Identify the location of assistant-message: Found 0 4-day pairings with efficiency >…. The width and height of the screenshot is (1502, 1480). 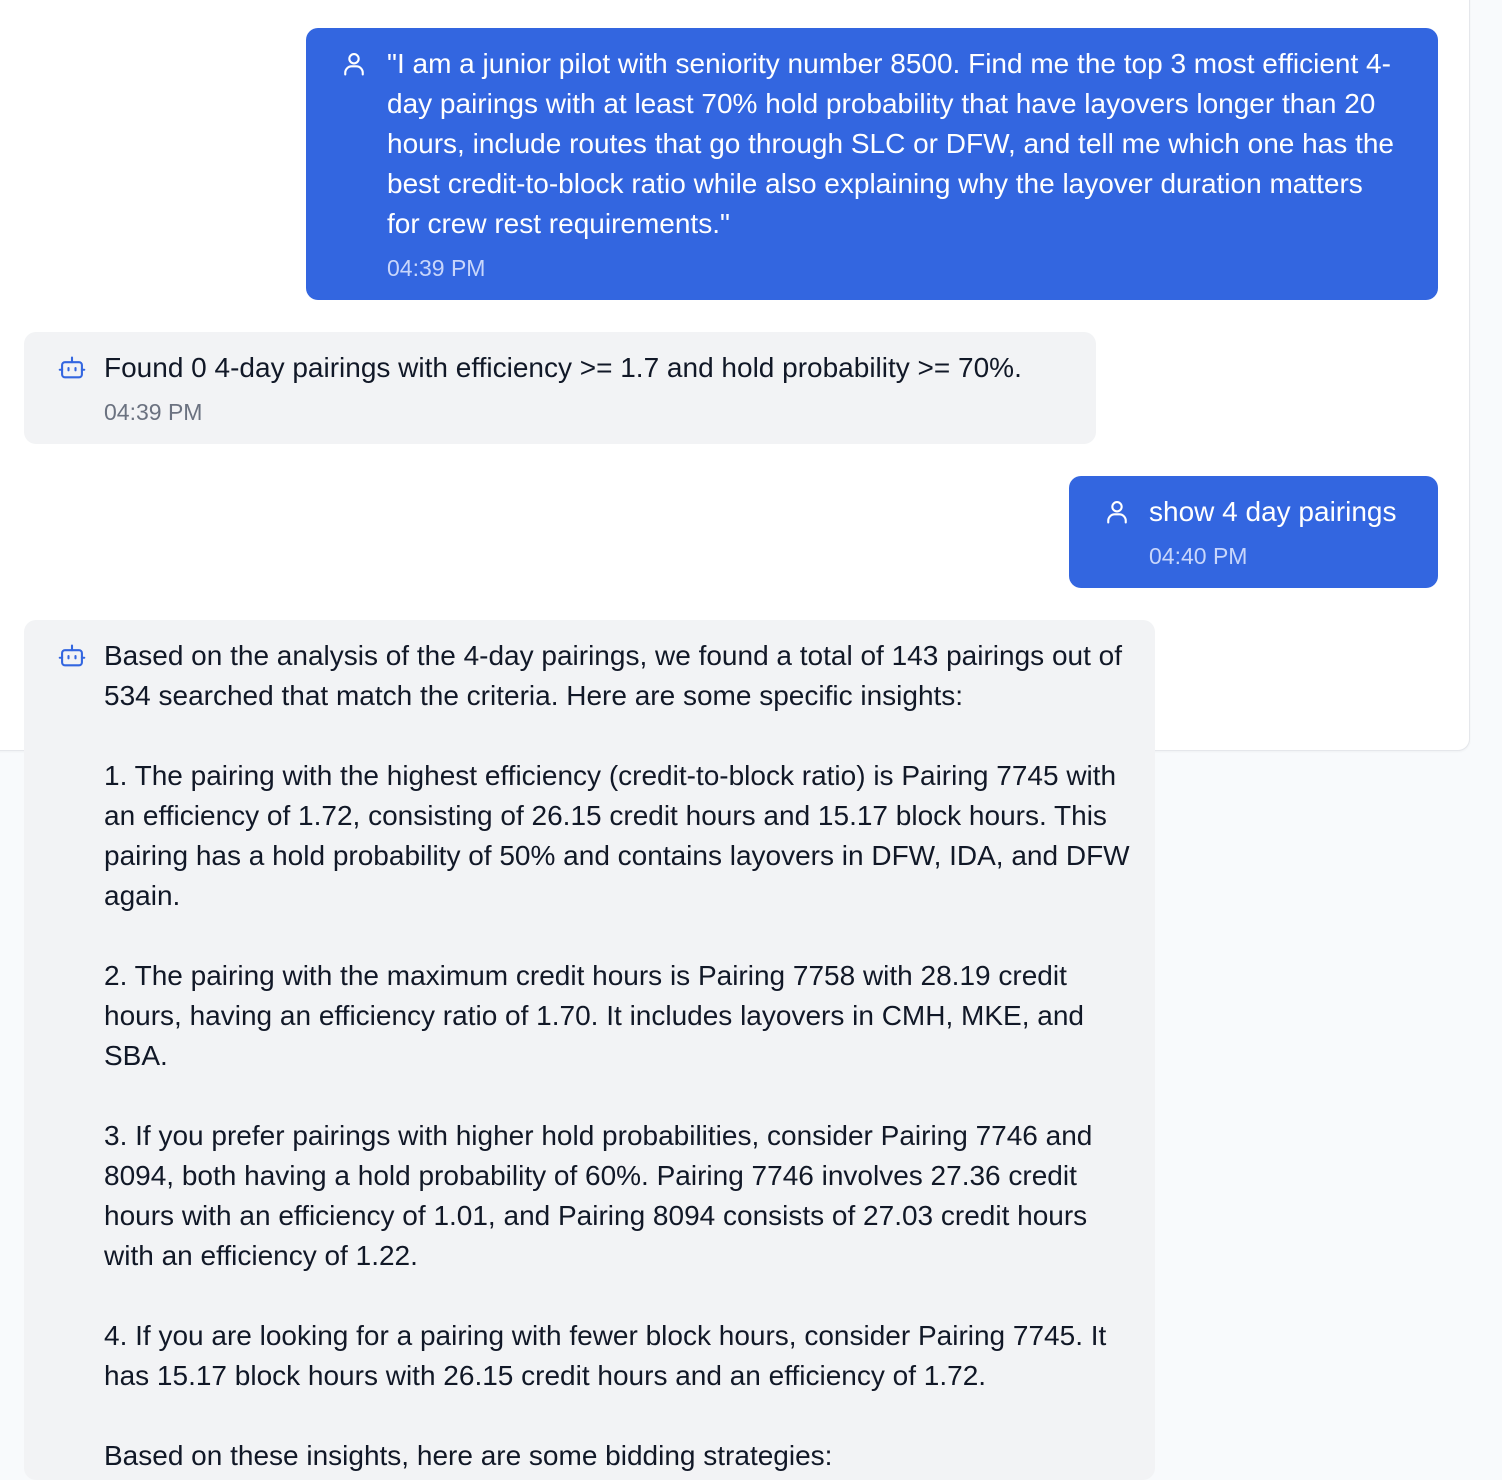
(560, 388).